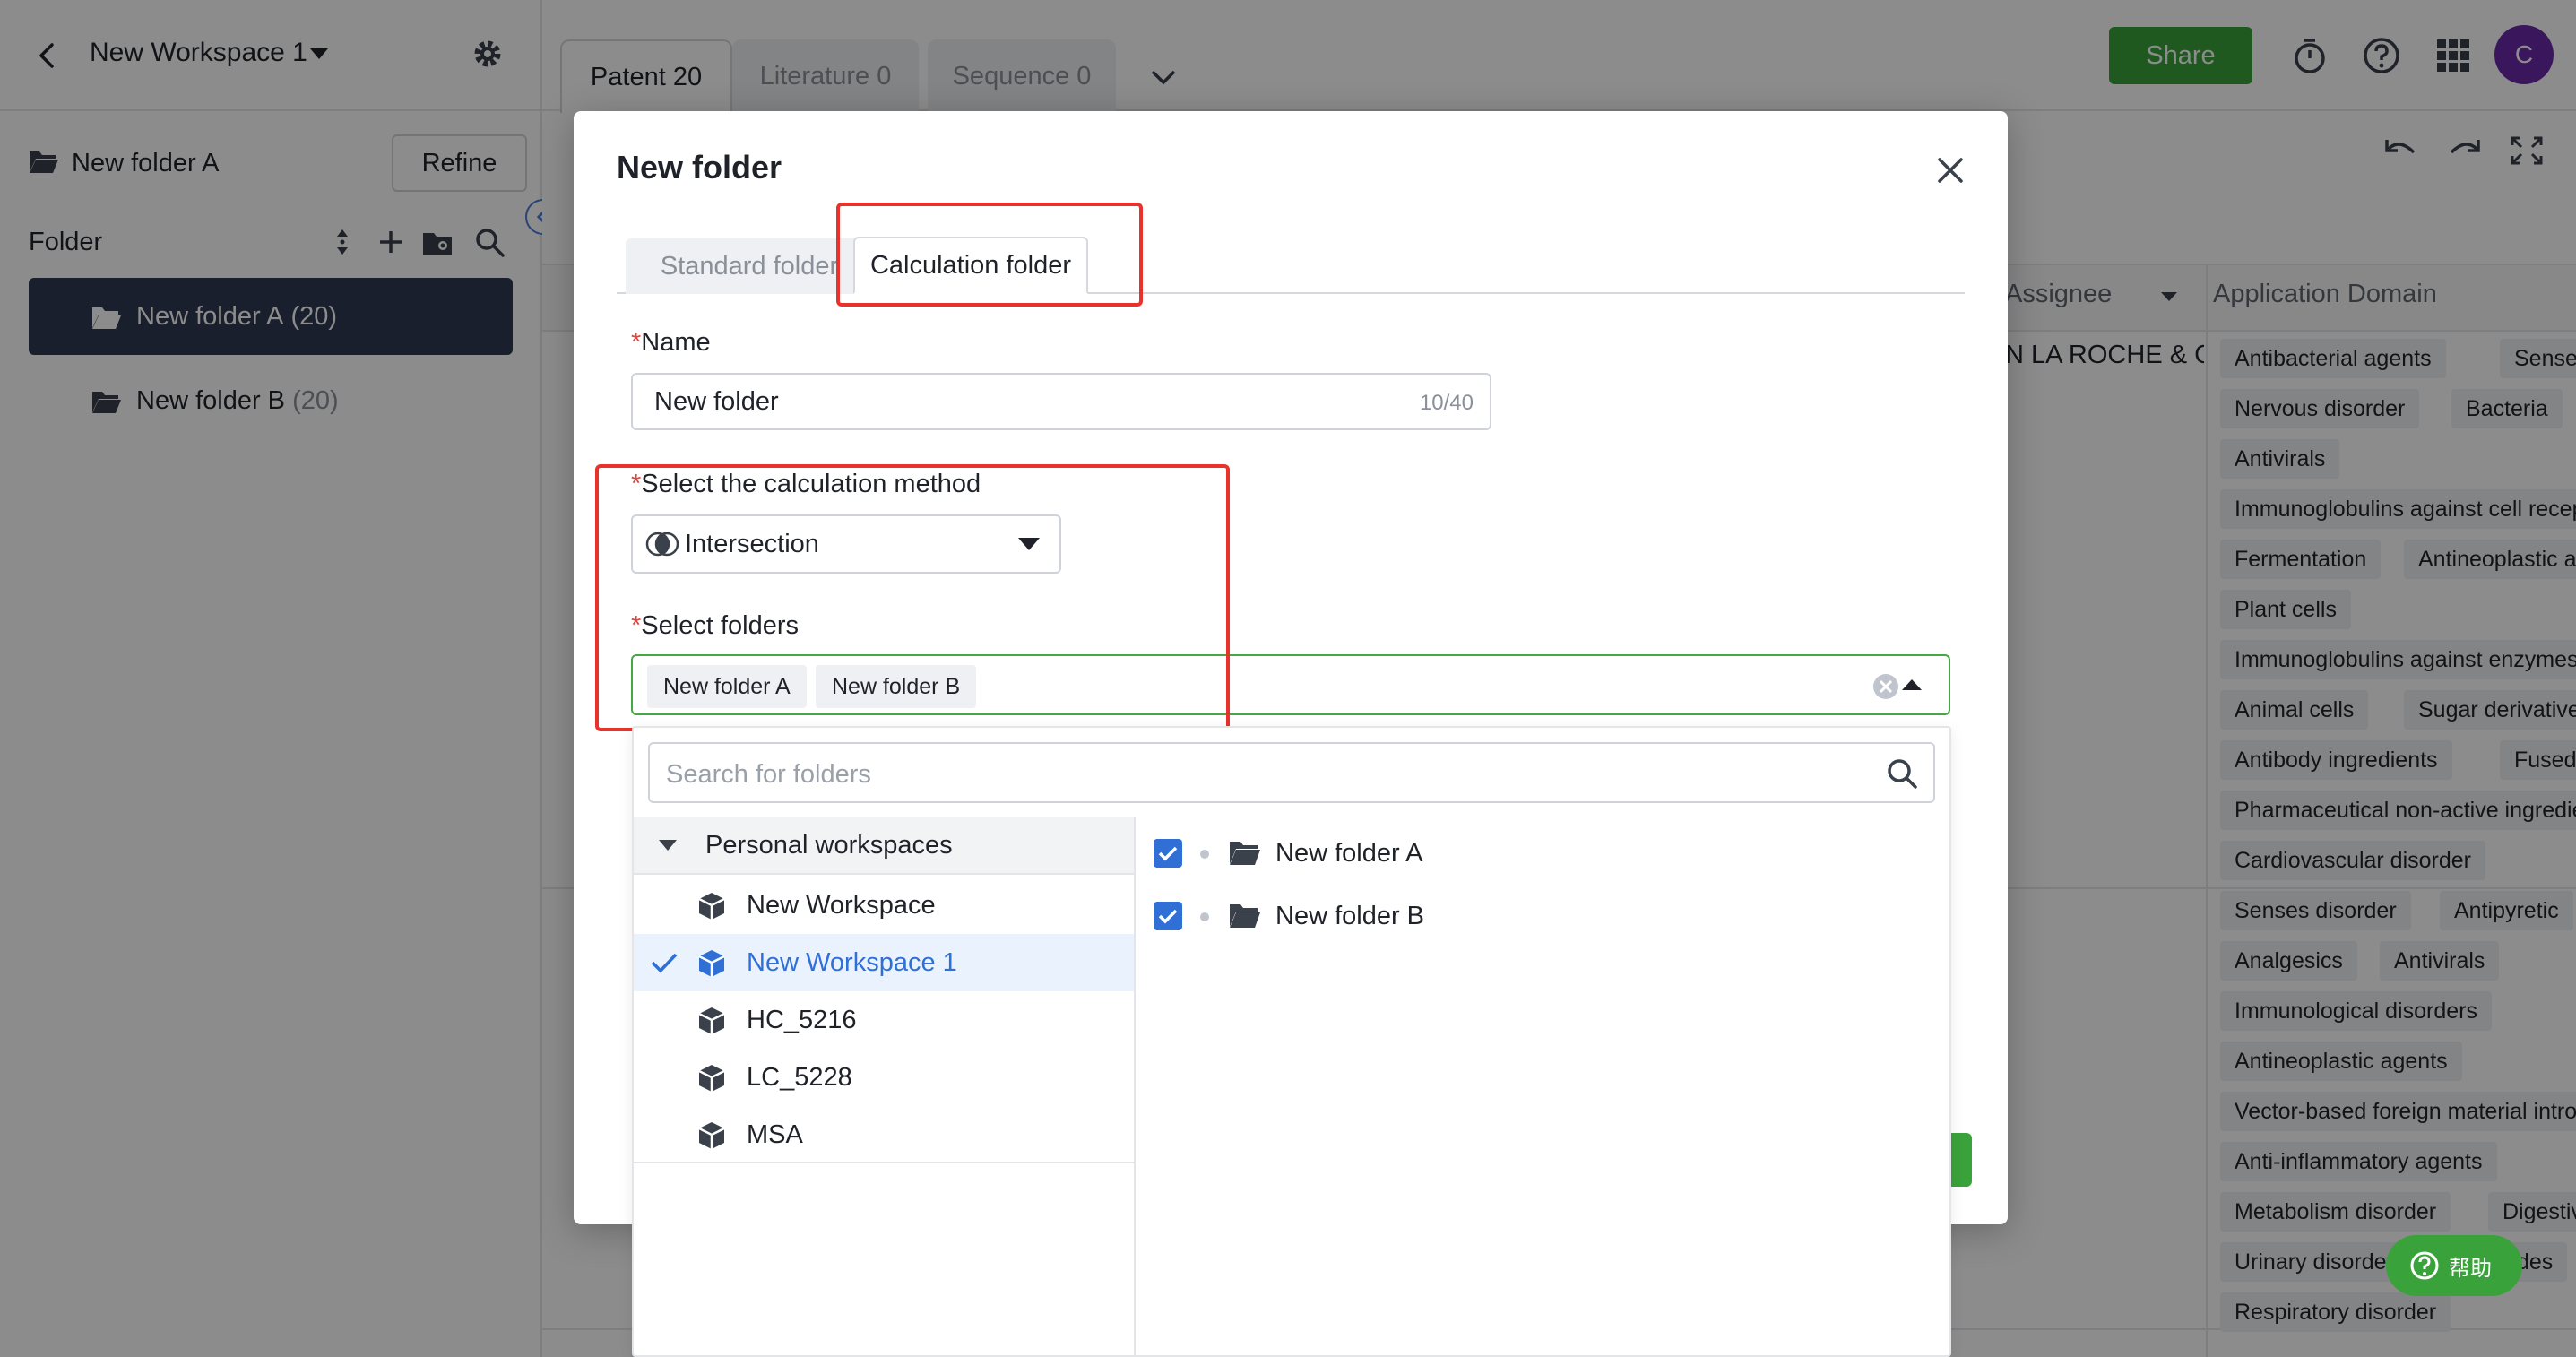 The height and width of the screenshot is (1357, 2576). I want to click on folder-option: New folder A, so click(1543, 851).